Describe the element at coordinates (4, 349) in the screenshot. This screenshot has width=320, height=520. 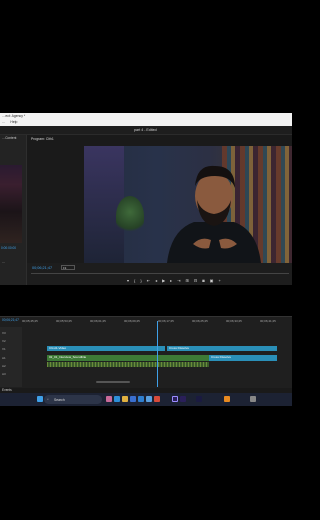
I see `track-label: V1` at that location.